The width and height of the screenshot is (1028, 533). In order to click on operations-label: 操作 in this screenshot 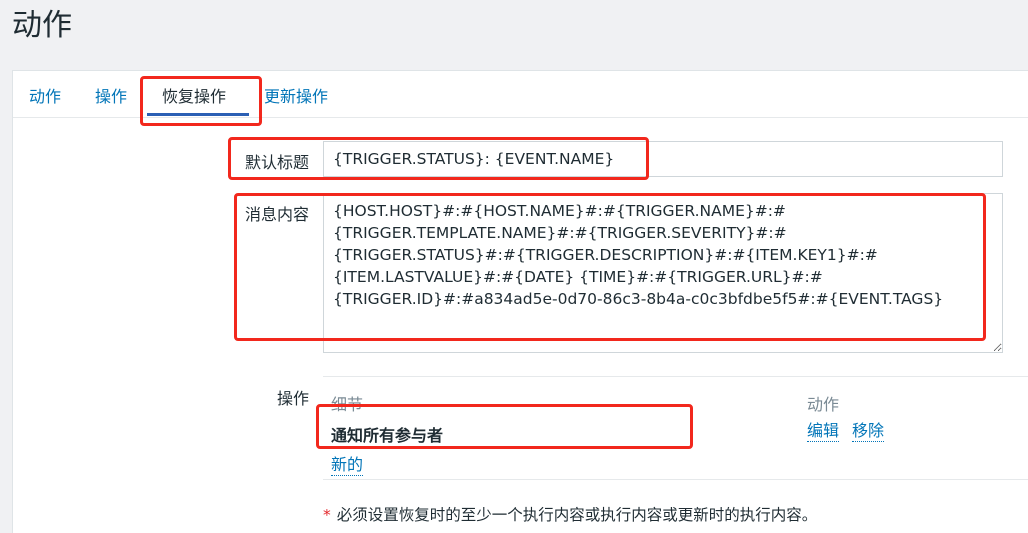, I will do `click(292, 398)`.